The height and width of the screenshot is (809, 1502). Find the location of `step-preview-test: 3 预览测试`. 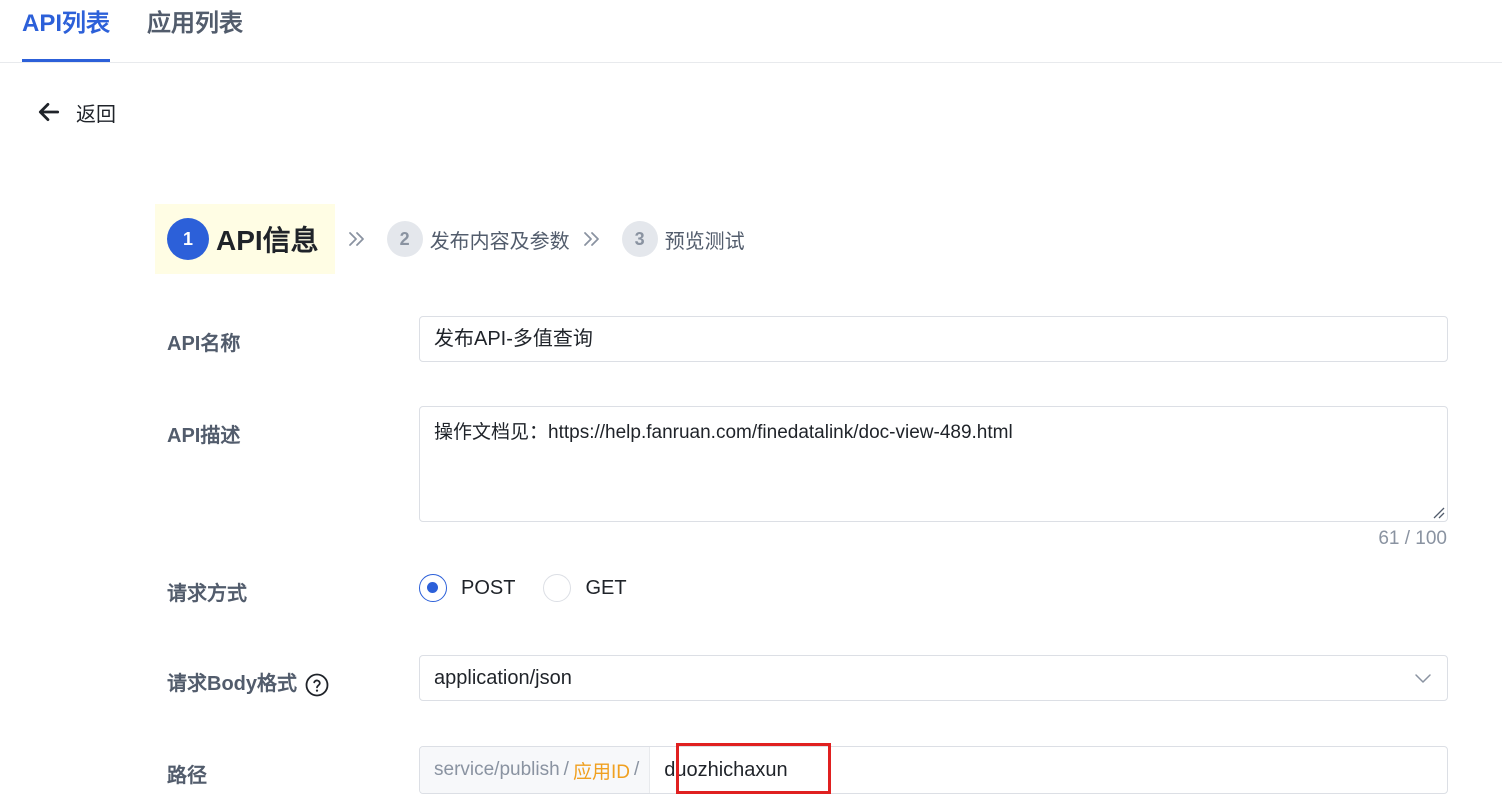

step-preview-test: 3 预览测试 is located at coordinates (683, 239).